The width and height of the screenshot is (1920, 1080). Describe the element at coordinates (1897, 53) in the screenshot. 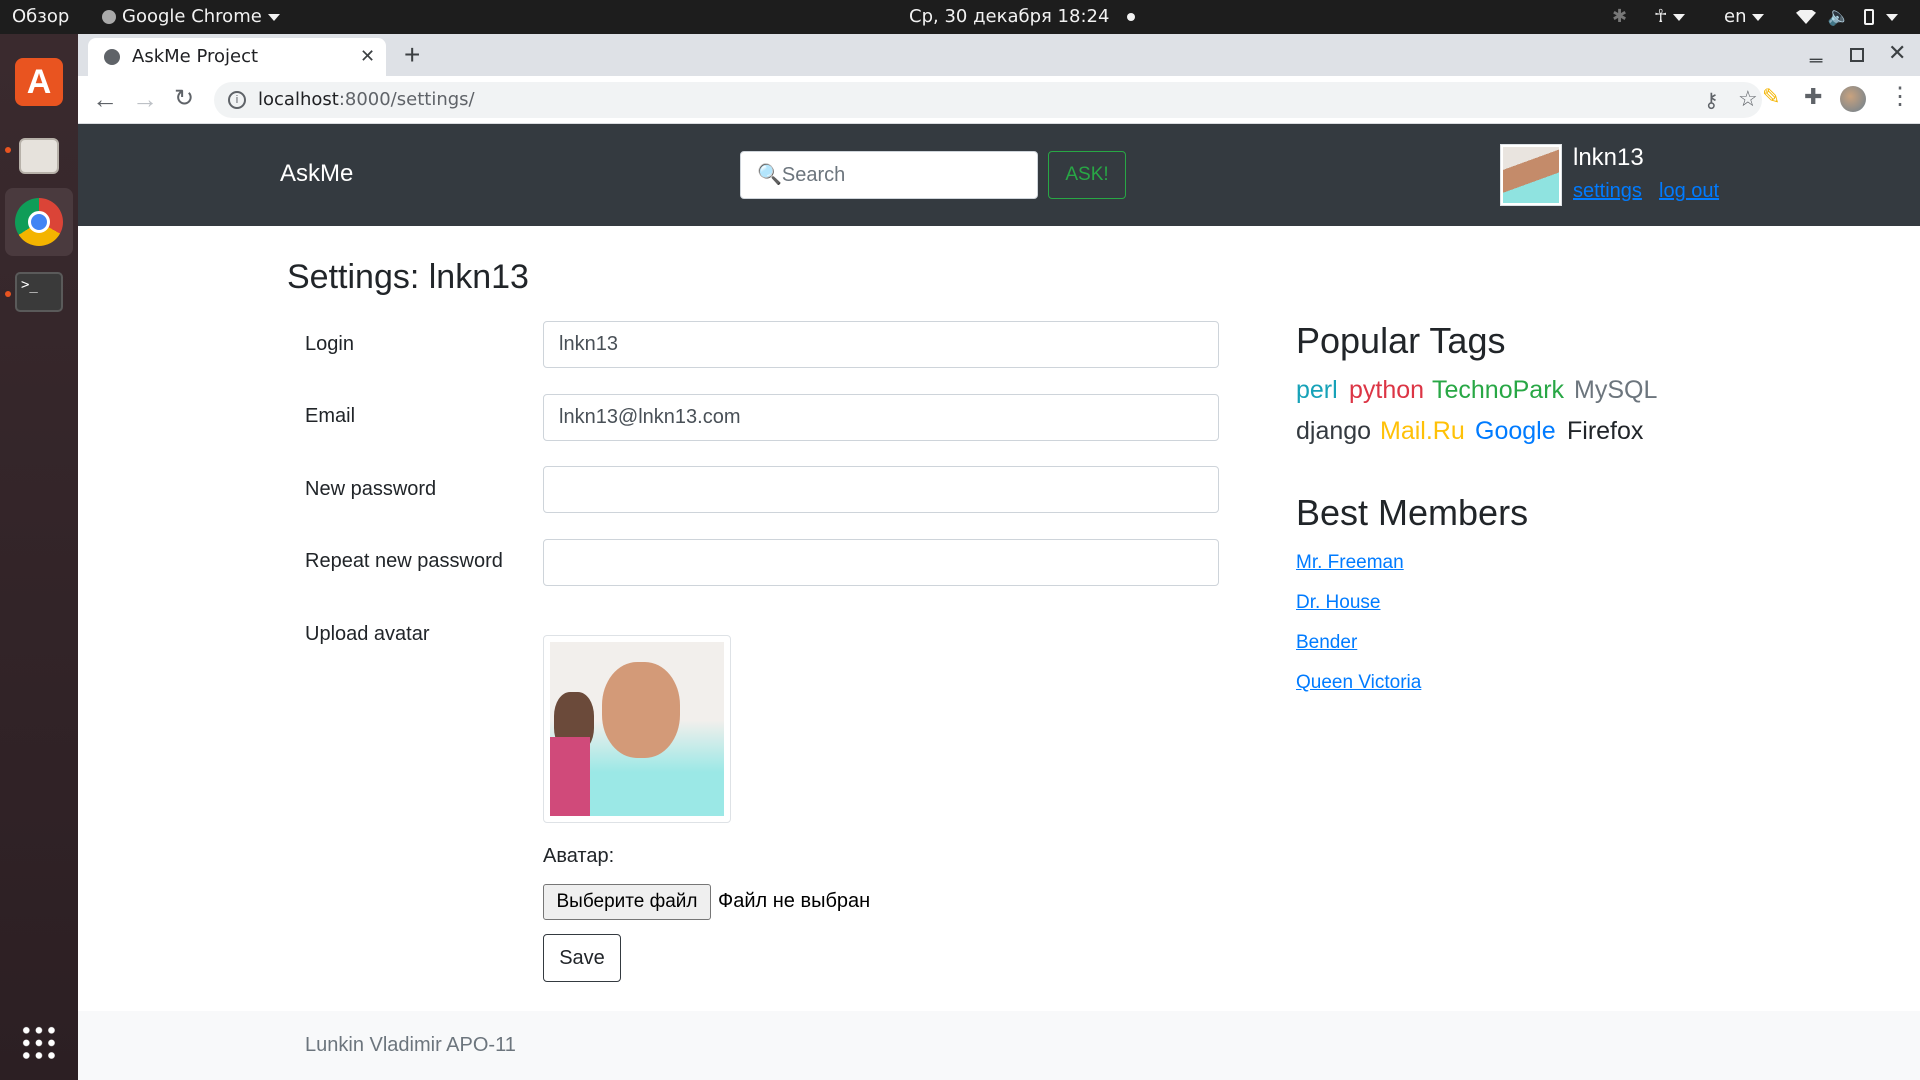

I see `close-window-button: ✕` at that location.